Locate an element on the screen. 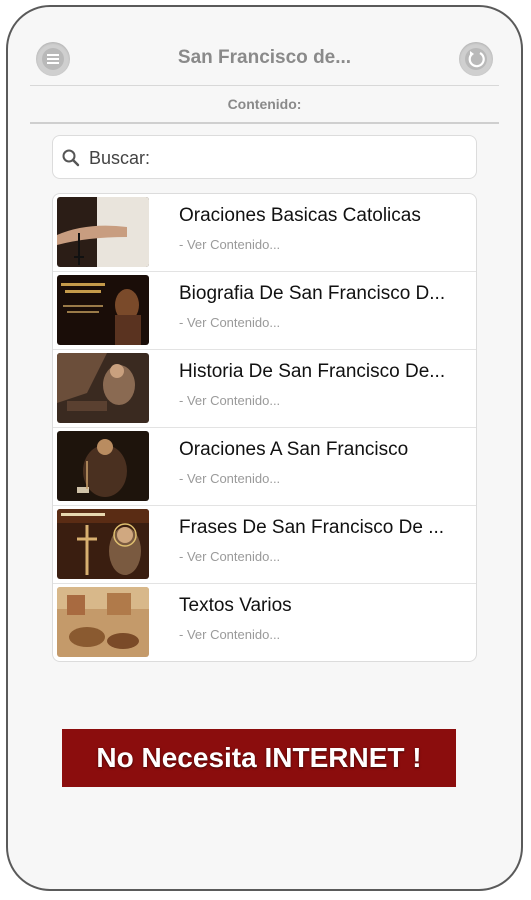 The width and height of the screenshot is (531, 900). promo-banner: No Necesita INTERNET ! is located at coordinates (259, 758).